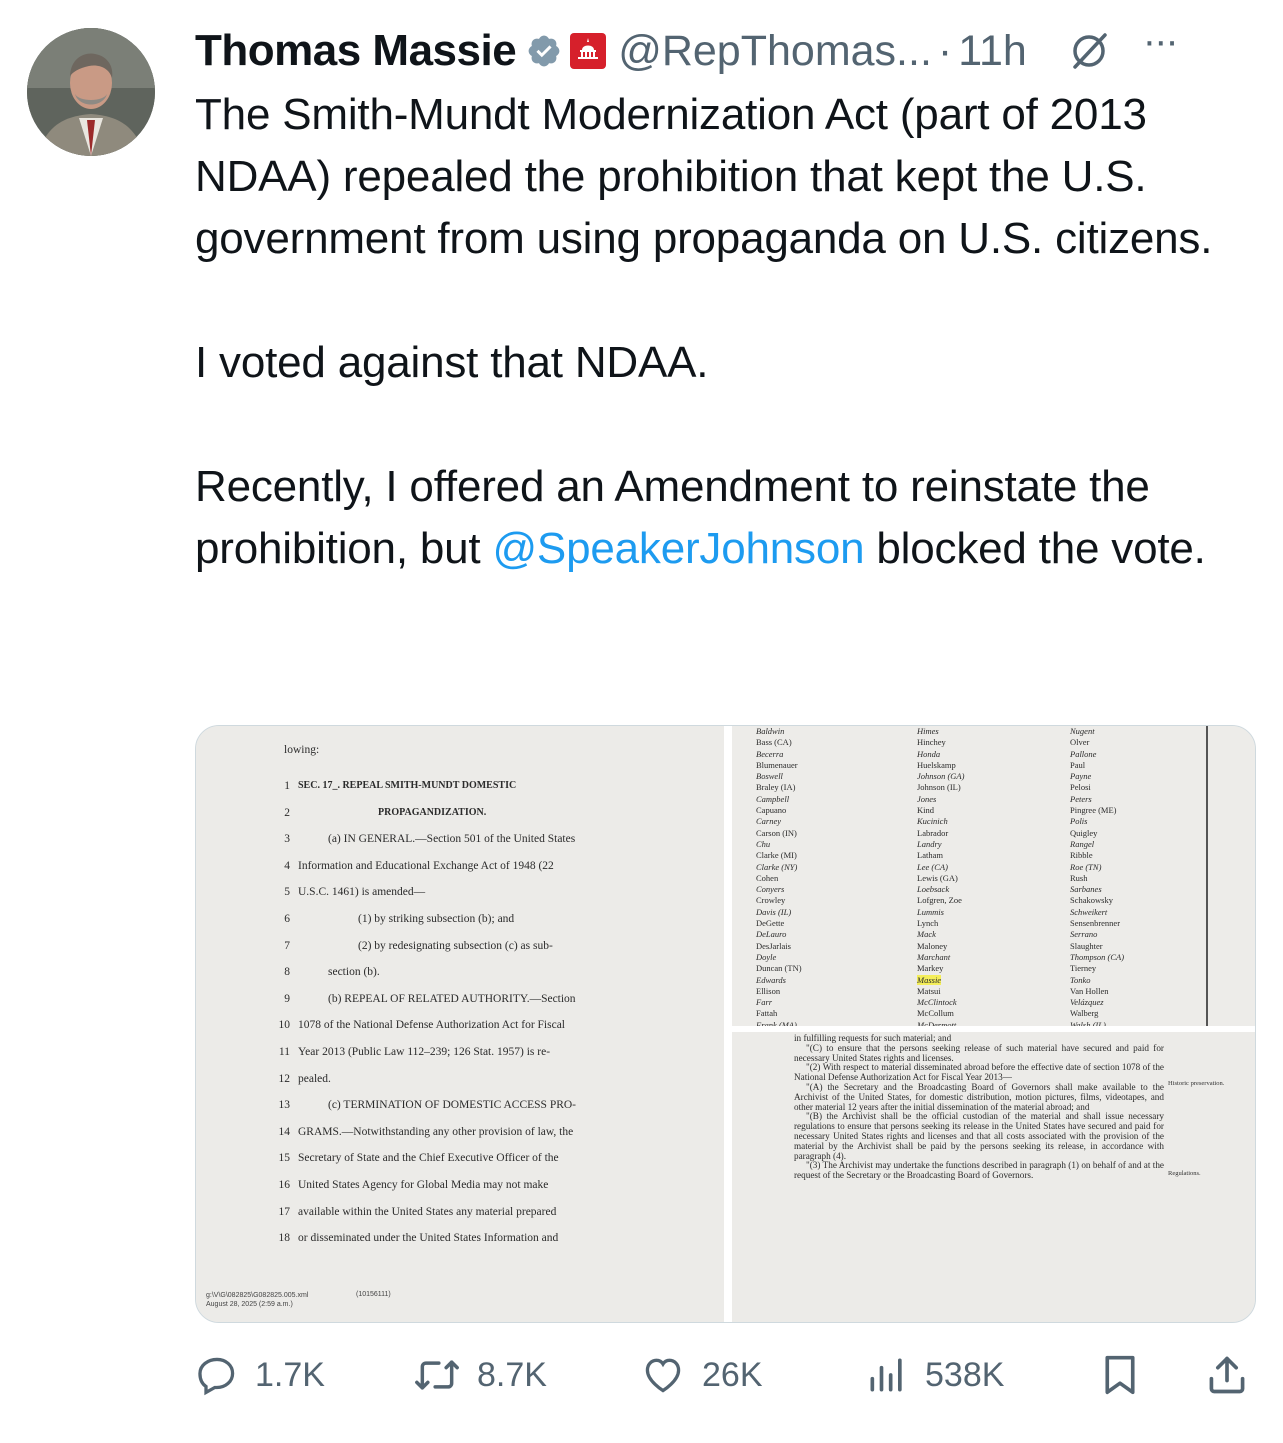  Describe the element at coordinates (1080, 979) in the screenshot. I see `vote-name: Tonko` at that location.